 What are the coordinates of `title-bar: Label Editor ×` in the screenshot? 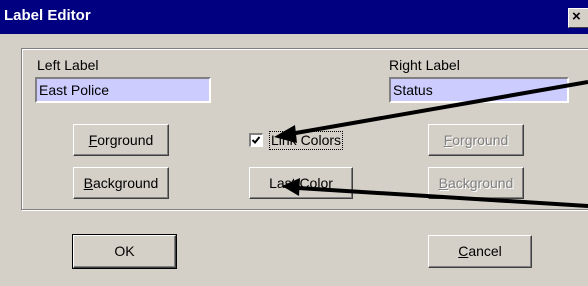 It's located at (294, 17).